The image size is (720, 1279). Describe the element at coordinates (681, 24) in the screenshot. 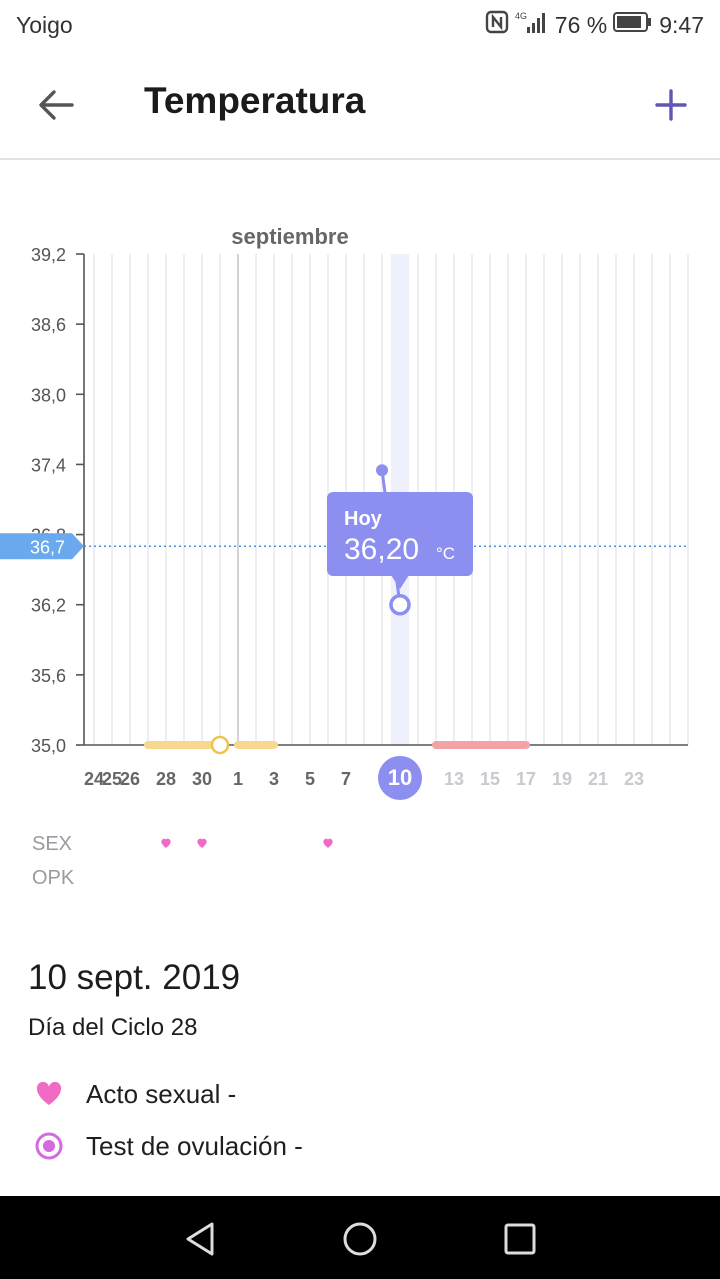

I see `clock: 9:47` at that location.